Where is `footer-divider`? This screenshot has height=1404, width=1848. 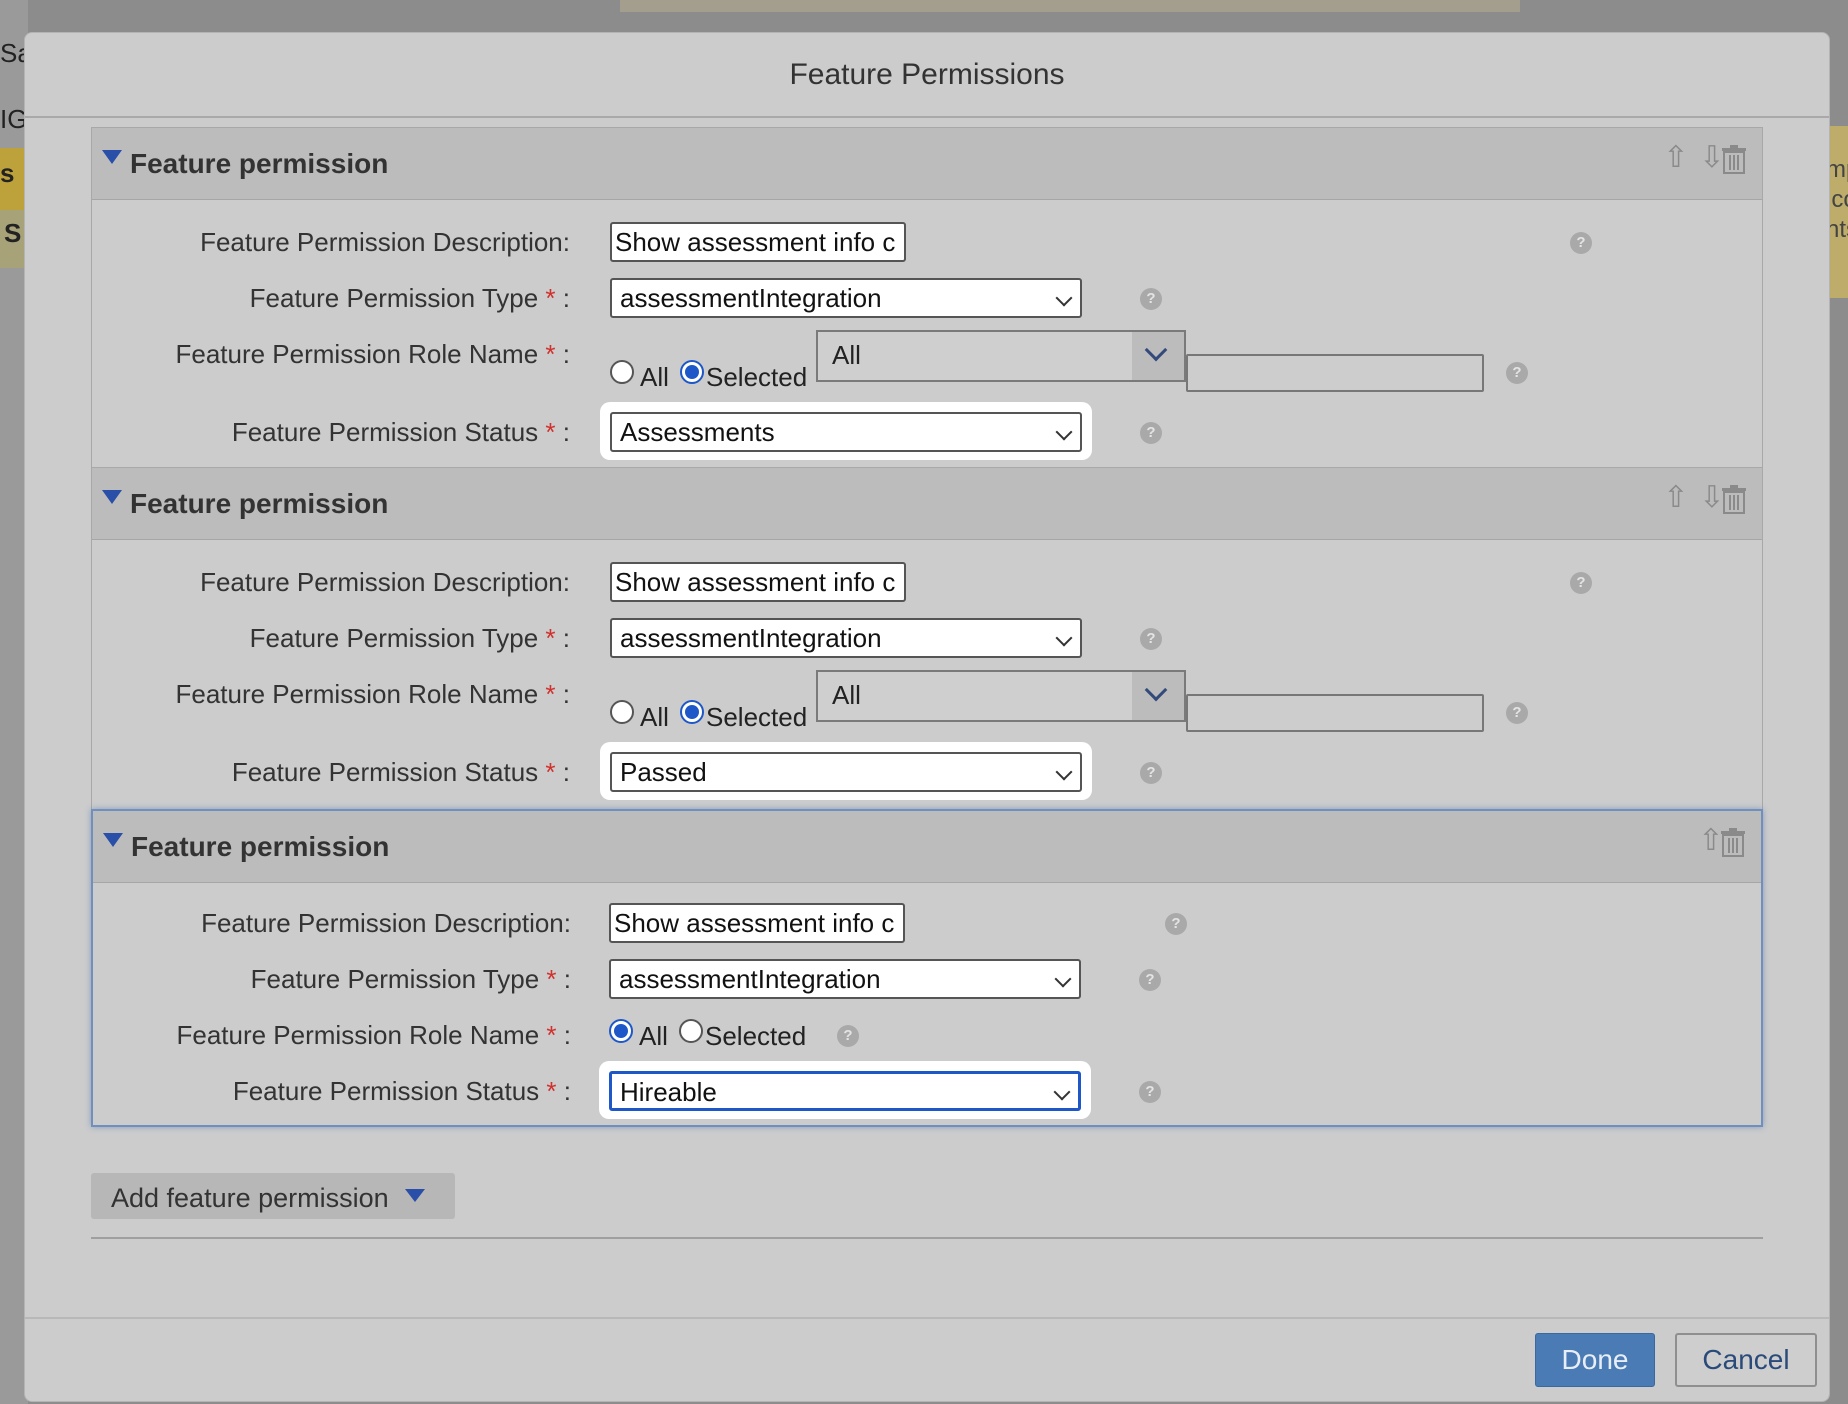
footer-divider is located at coordinates (927, 1318).